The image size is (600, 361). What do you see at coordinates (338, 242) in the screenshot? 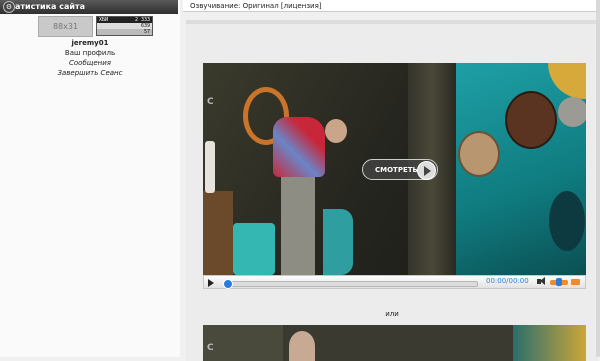
I see `video-scene-barrel` at bounding box center [338, 242].